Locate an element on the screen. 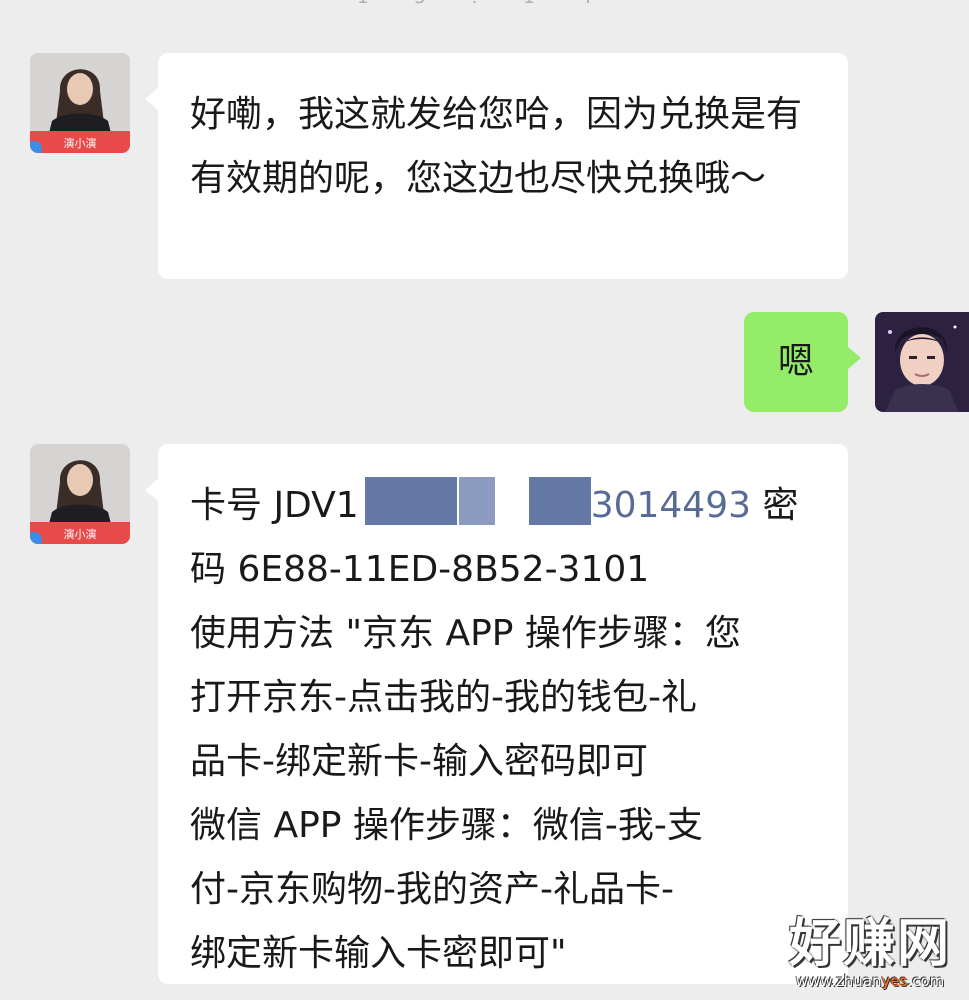 The width and height of the screenshot is (969, 1000). watermark-url: www.zhuanyes.com is located at coordinates (870, 981).